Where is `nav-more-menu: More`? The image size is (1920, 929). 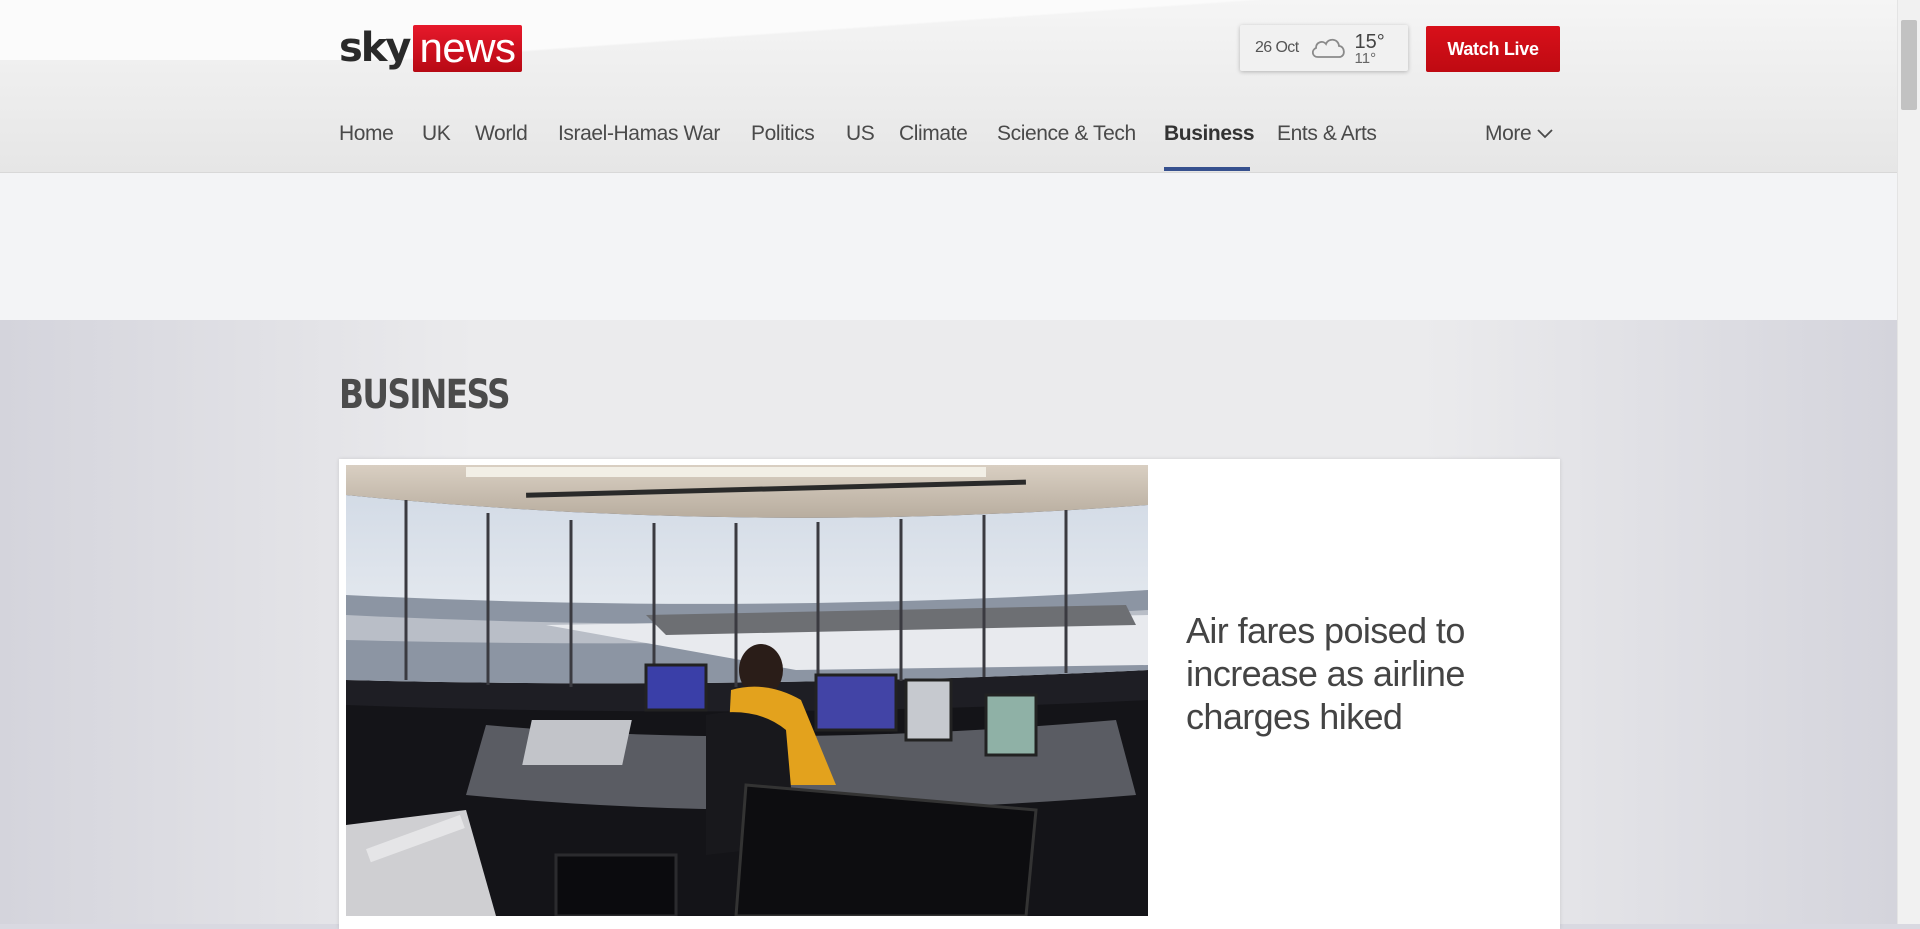
nav-more-menu: More is located at coordinates (1519, 134).